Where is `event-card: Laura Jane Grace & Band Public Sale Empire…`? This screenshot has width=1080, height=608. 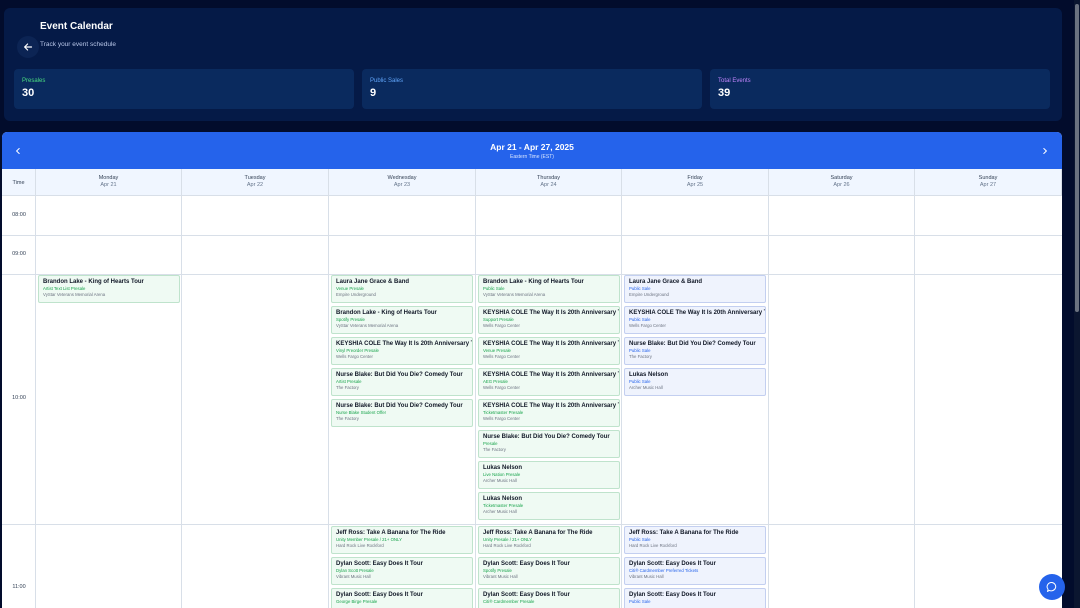
event-card: Laura Jane Grace & Band Public Sale Empire… is located at coordinates (695, 289).